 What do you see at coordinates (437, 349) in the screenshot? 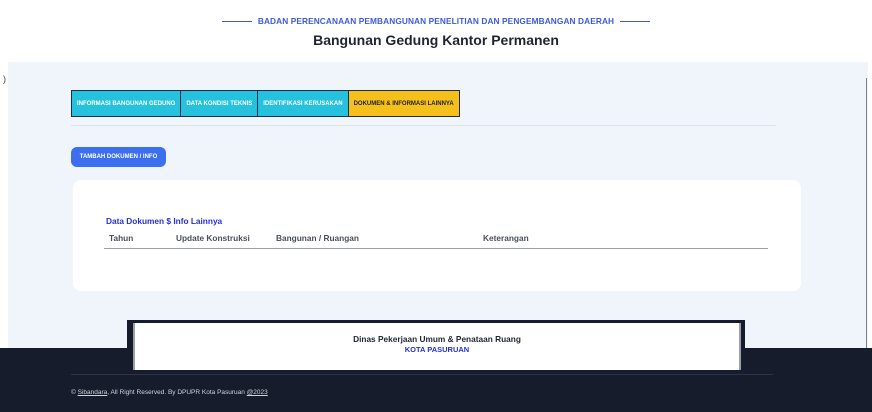
I see `org-city: KOTA PASURUAN` at bounding box center [437, 349].